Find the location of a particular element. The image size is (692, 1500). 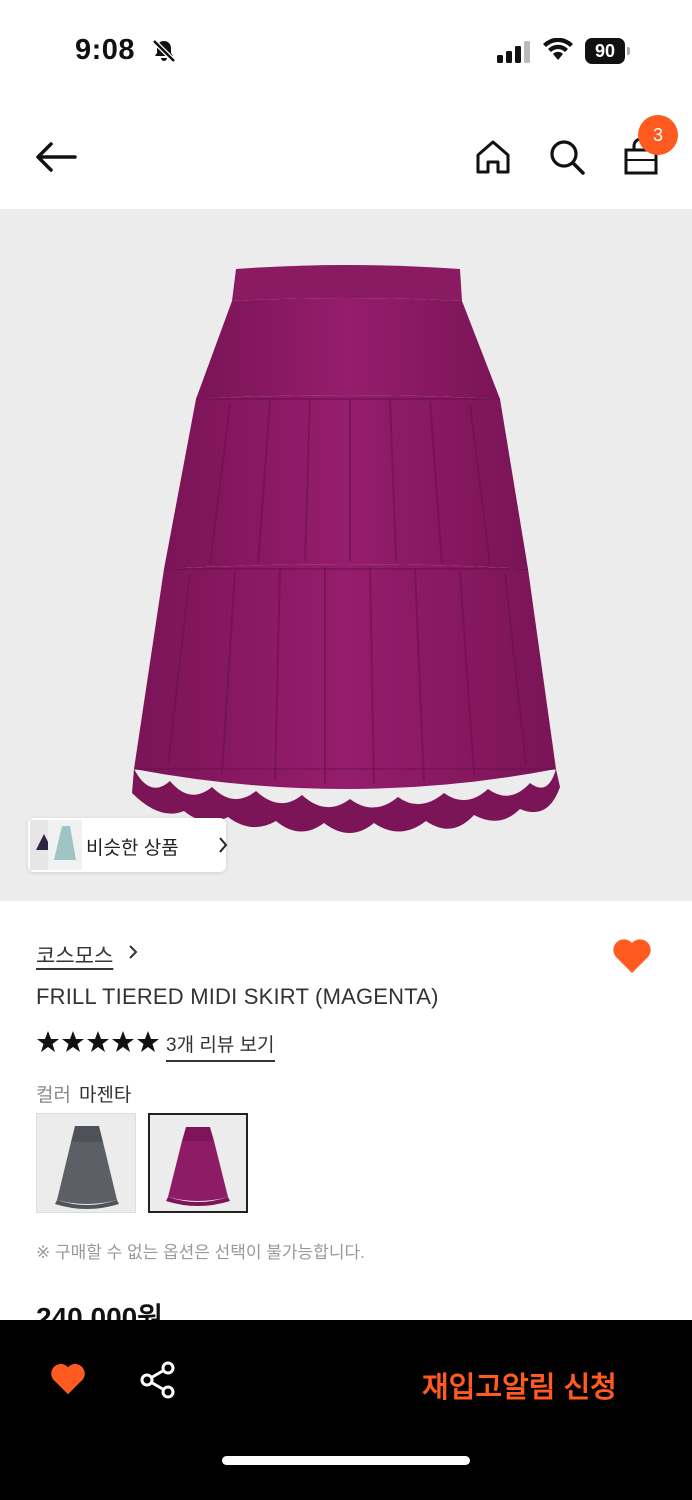

color-value: 마젠타 is located at coordinates (105, 1095).